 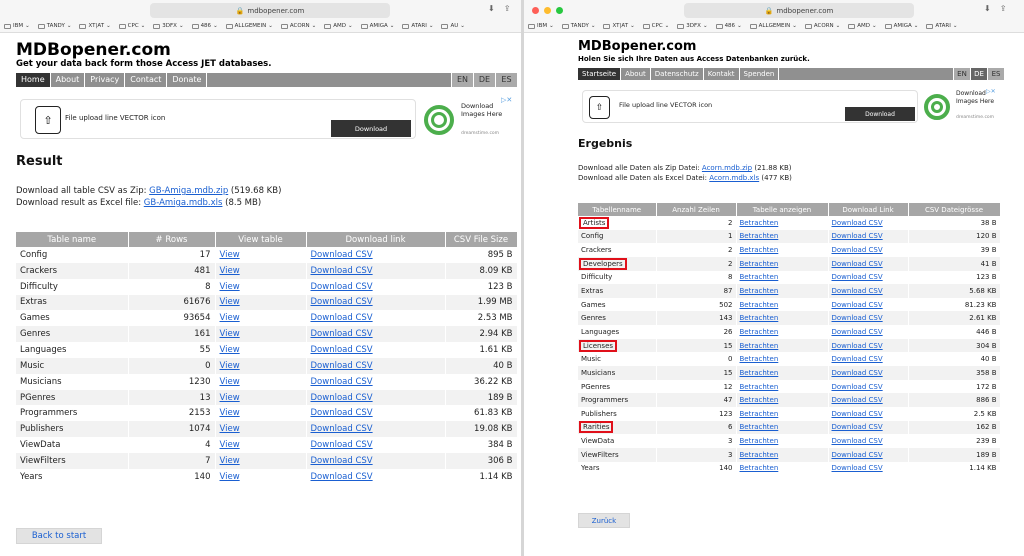 What do you see at coordinates (760, 74) in the screenshot?
I see `nav-item-spenden: Spenden` at bounding box center [760, 74].